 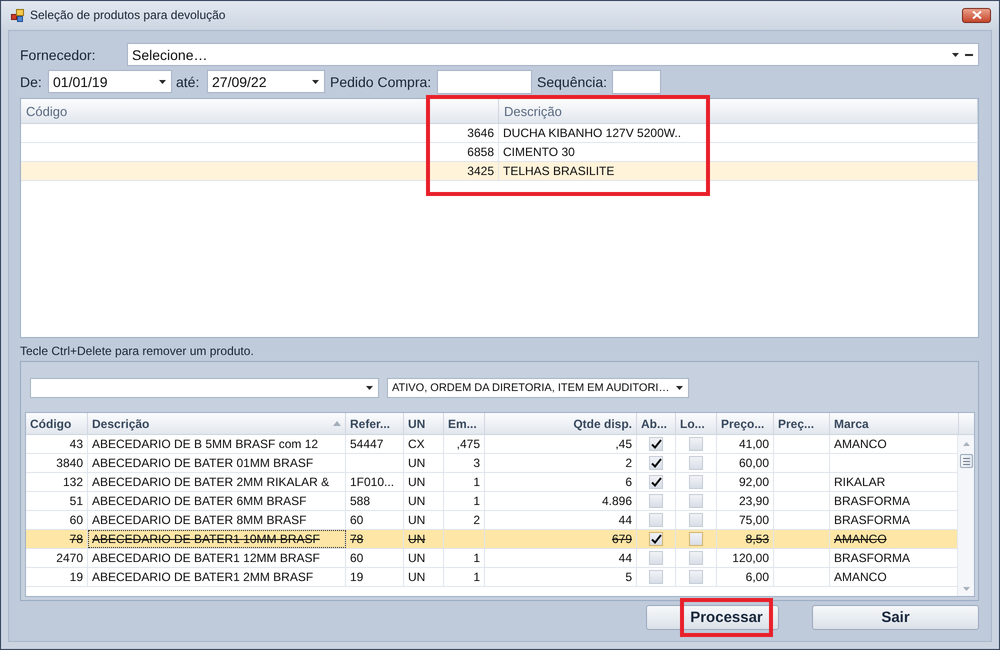 I want to click on scroll-up-icon, so click(x=966, y=444).